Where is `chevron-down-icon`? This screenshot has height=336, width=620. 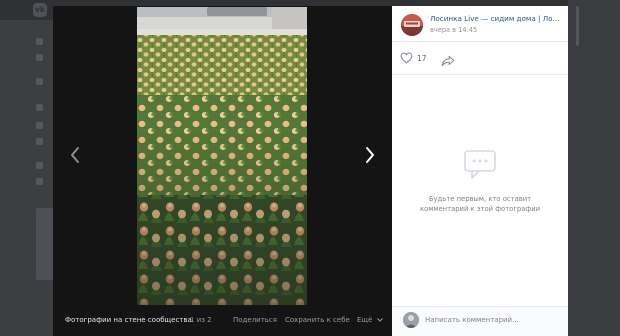 chevron-down-icon is located at coordinates (379, 320).